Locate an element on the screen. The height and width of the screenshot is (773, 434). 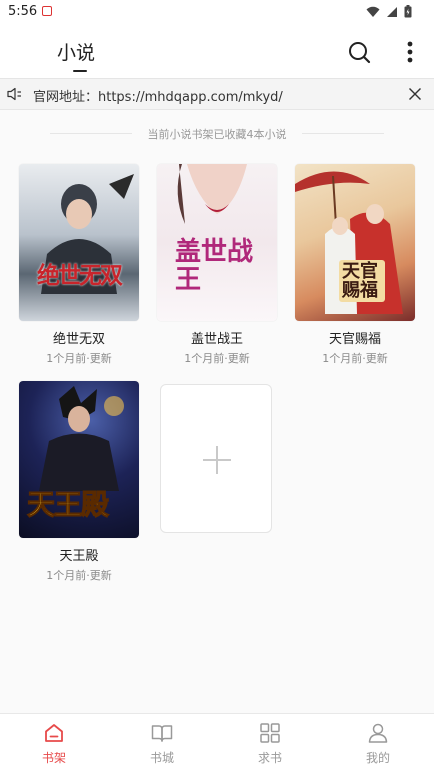
bottom-nav: 书架 书城 求书 我的 is located at coordinates (217, 743).